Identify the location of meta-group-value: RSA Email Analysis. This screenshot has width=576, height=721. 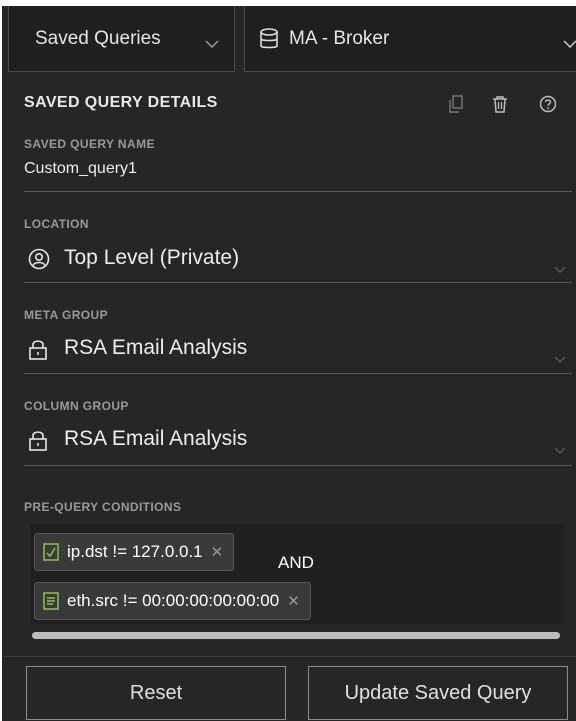
(156, 347).